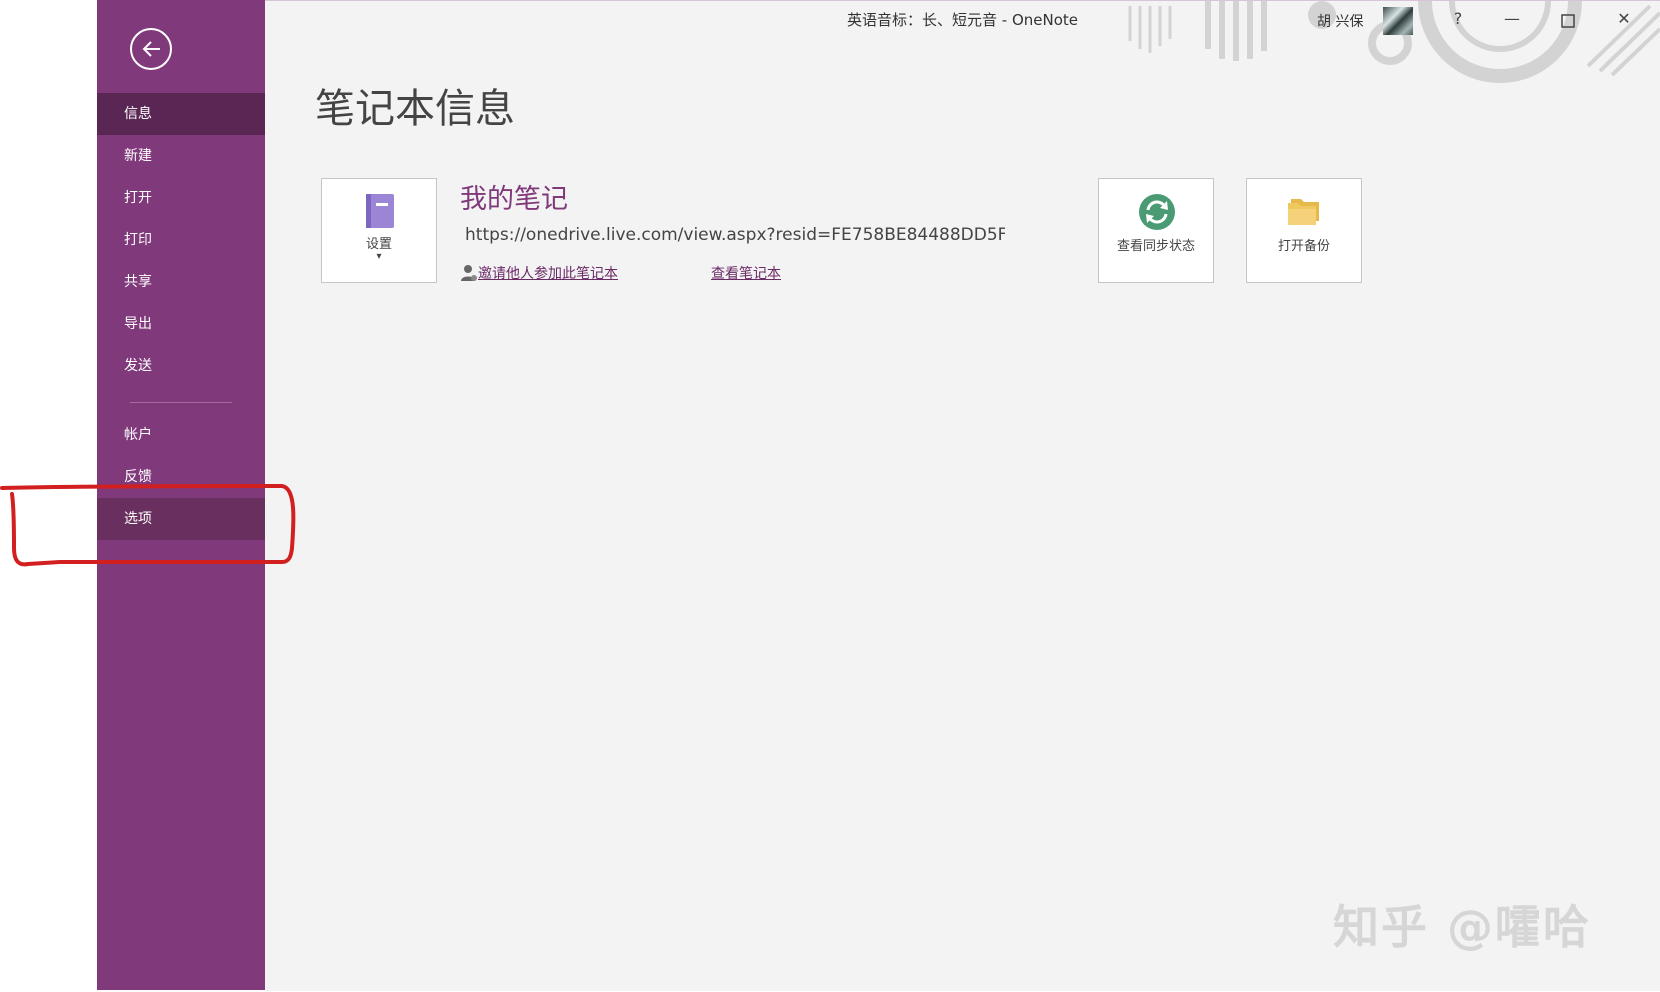  I want to click on nav-item-send: 发送, so click(181, 366).